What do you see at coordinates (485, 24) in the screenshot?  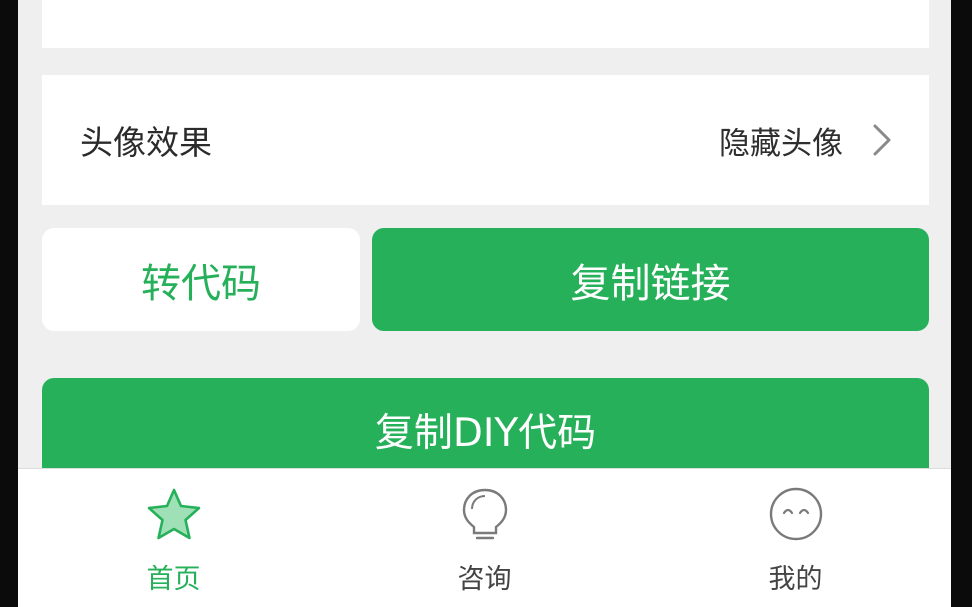 I see `top-card` at bounding box center [485, 24].